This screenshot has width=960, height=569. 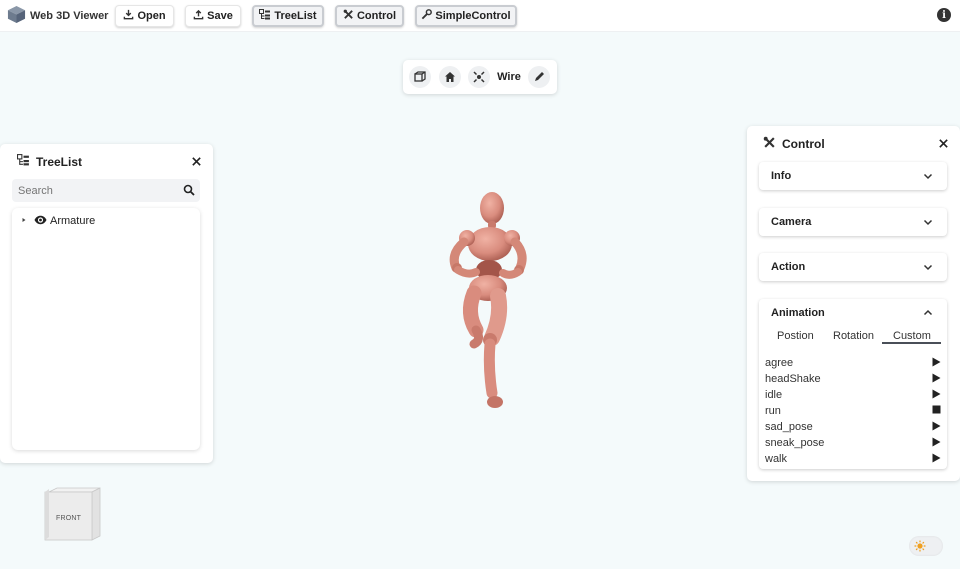 I want to click on control-toggle-button: Control, so click(x=369, y=16).